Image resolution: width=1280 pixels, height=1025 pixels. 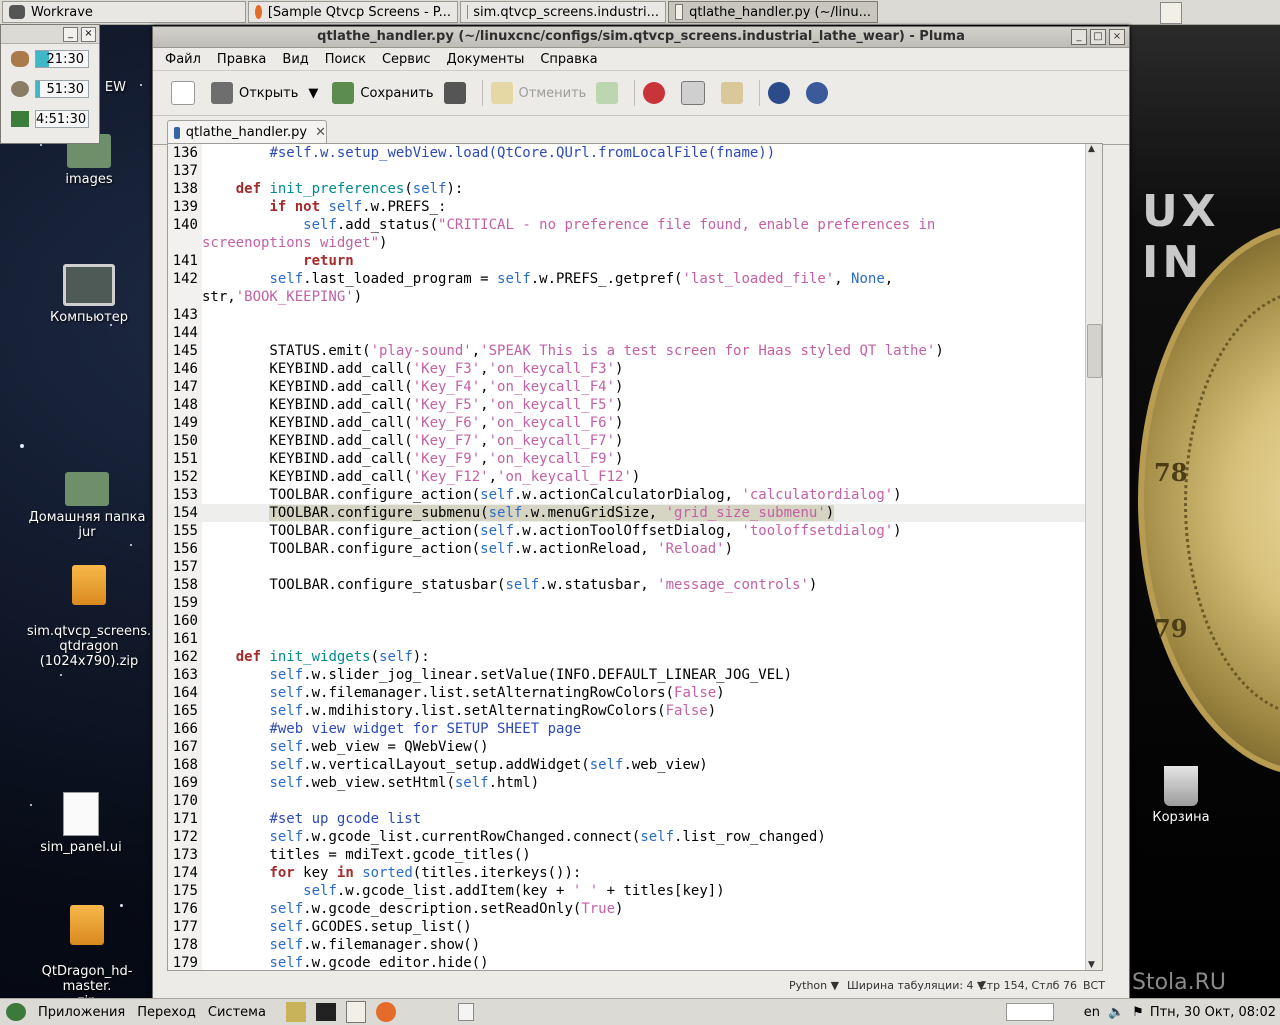 What do you see at coordinates (634, 927) in the screenshot?
I see `code-line: 177 self.GCODES.setup_list()` at bounding box center [634, 927].